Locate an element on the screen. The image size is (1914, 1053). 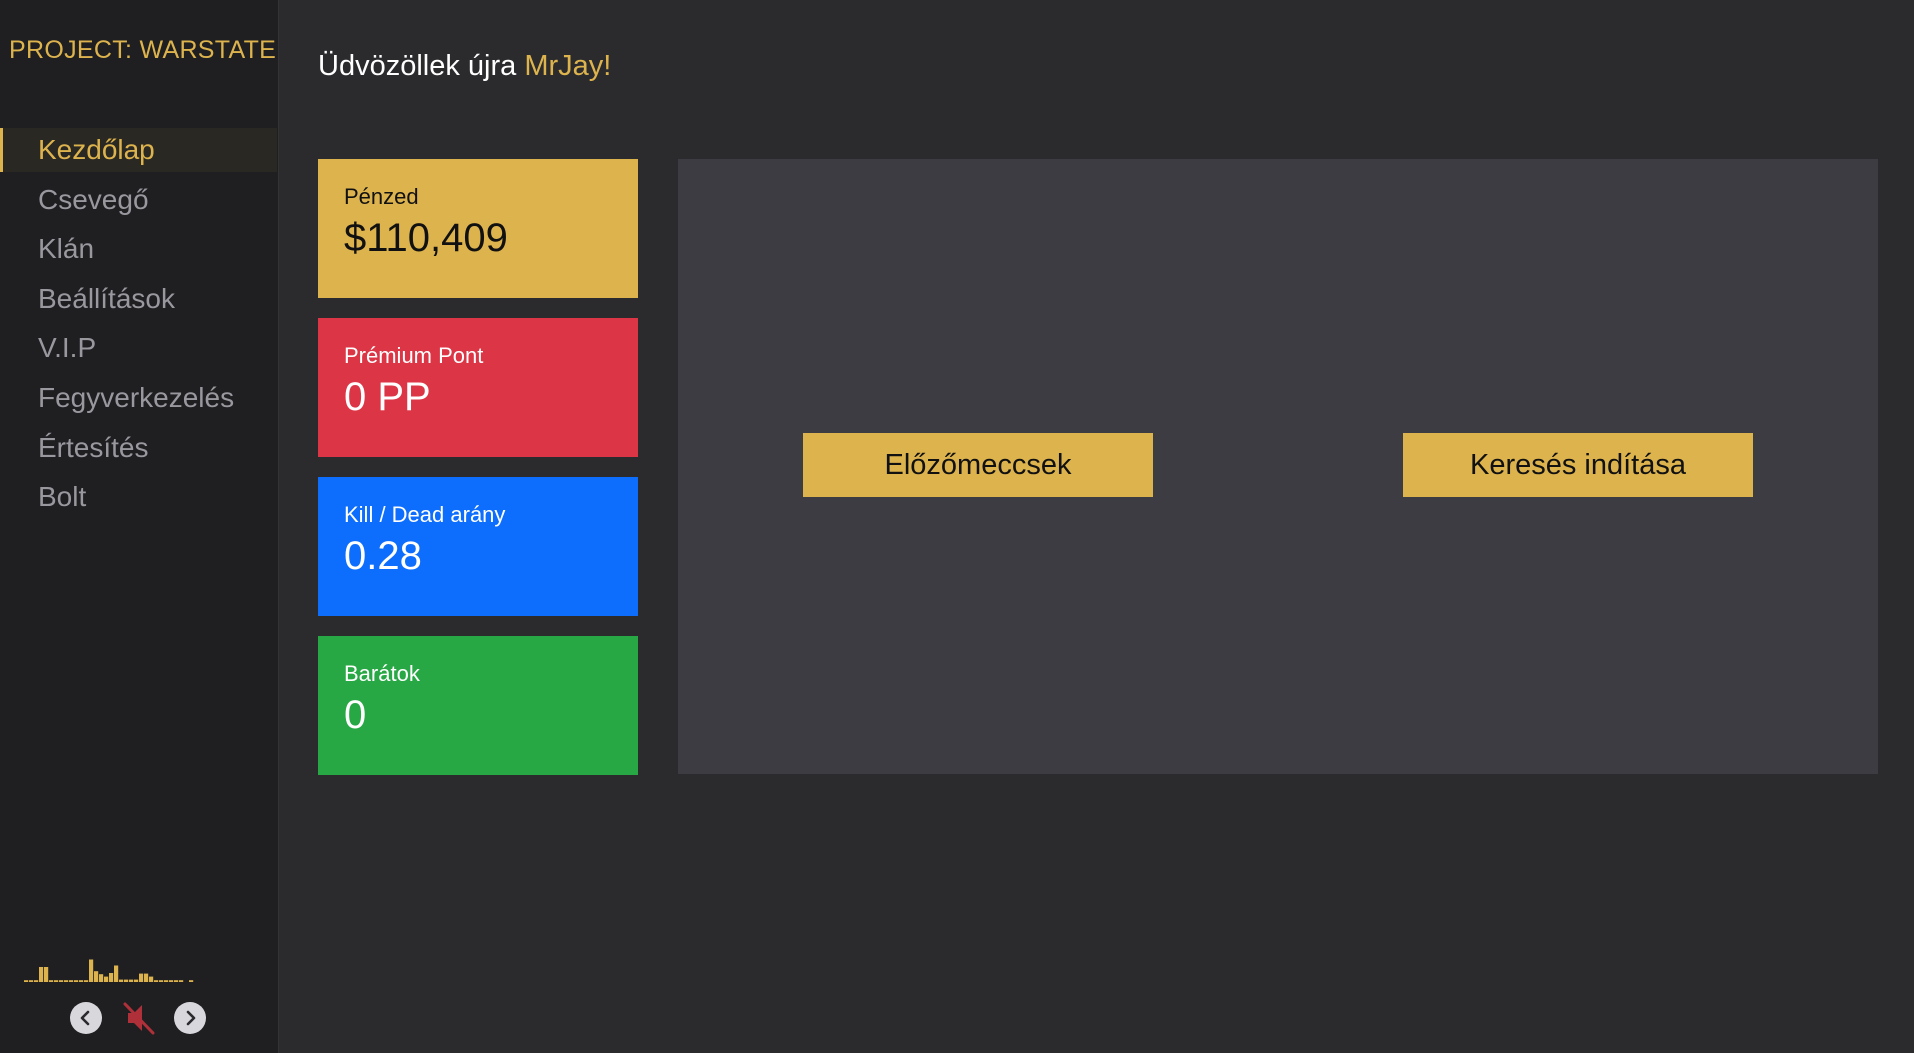
brand-title: PROJECT: WARSTATE is located at coordinates (143, 50).